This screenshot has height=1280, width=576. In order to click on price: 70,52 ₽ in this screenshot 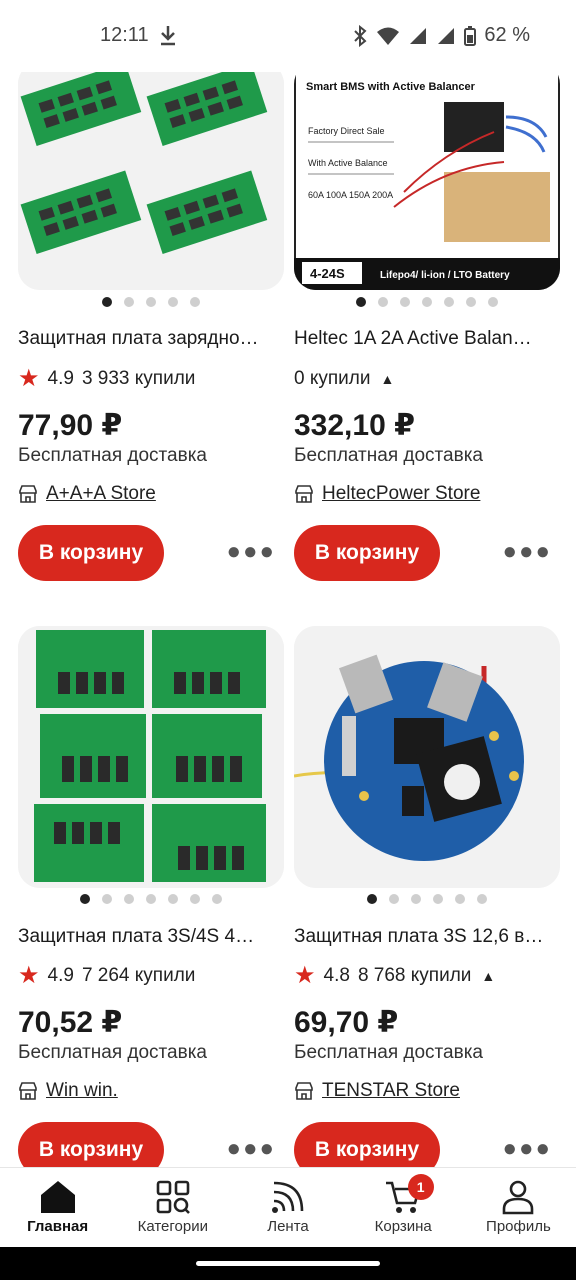, I will do `click(70, 1022)`.